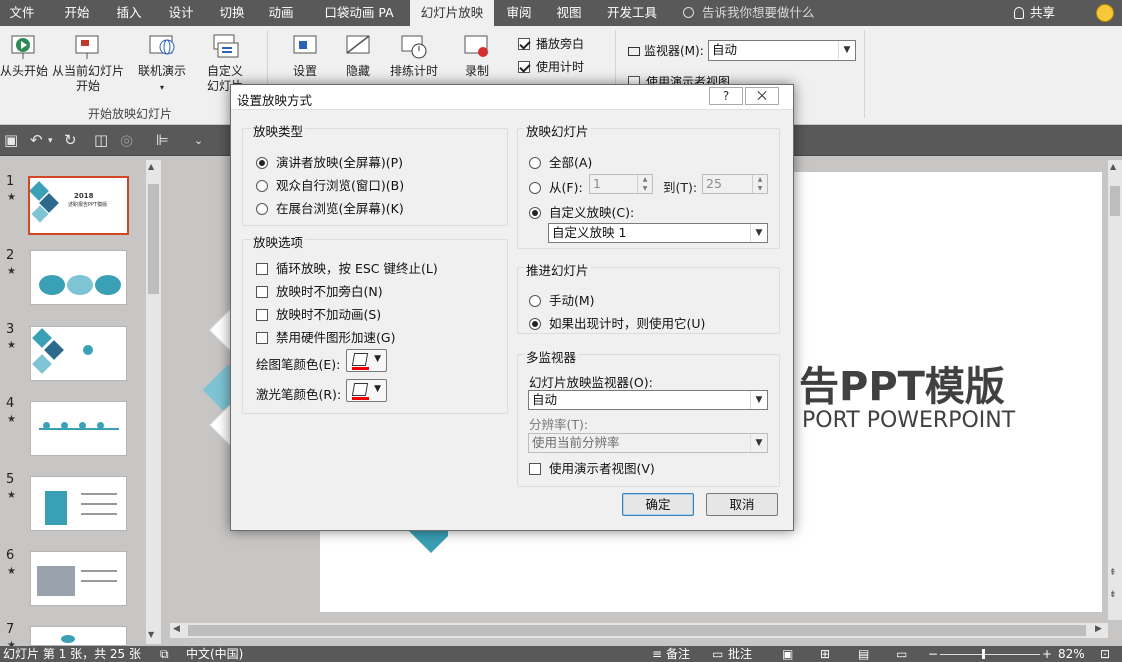  Describe the element at coordinates (556, 186) in the screenshot. I see `from-radio: 从(F):` at that location.